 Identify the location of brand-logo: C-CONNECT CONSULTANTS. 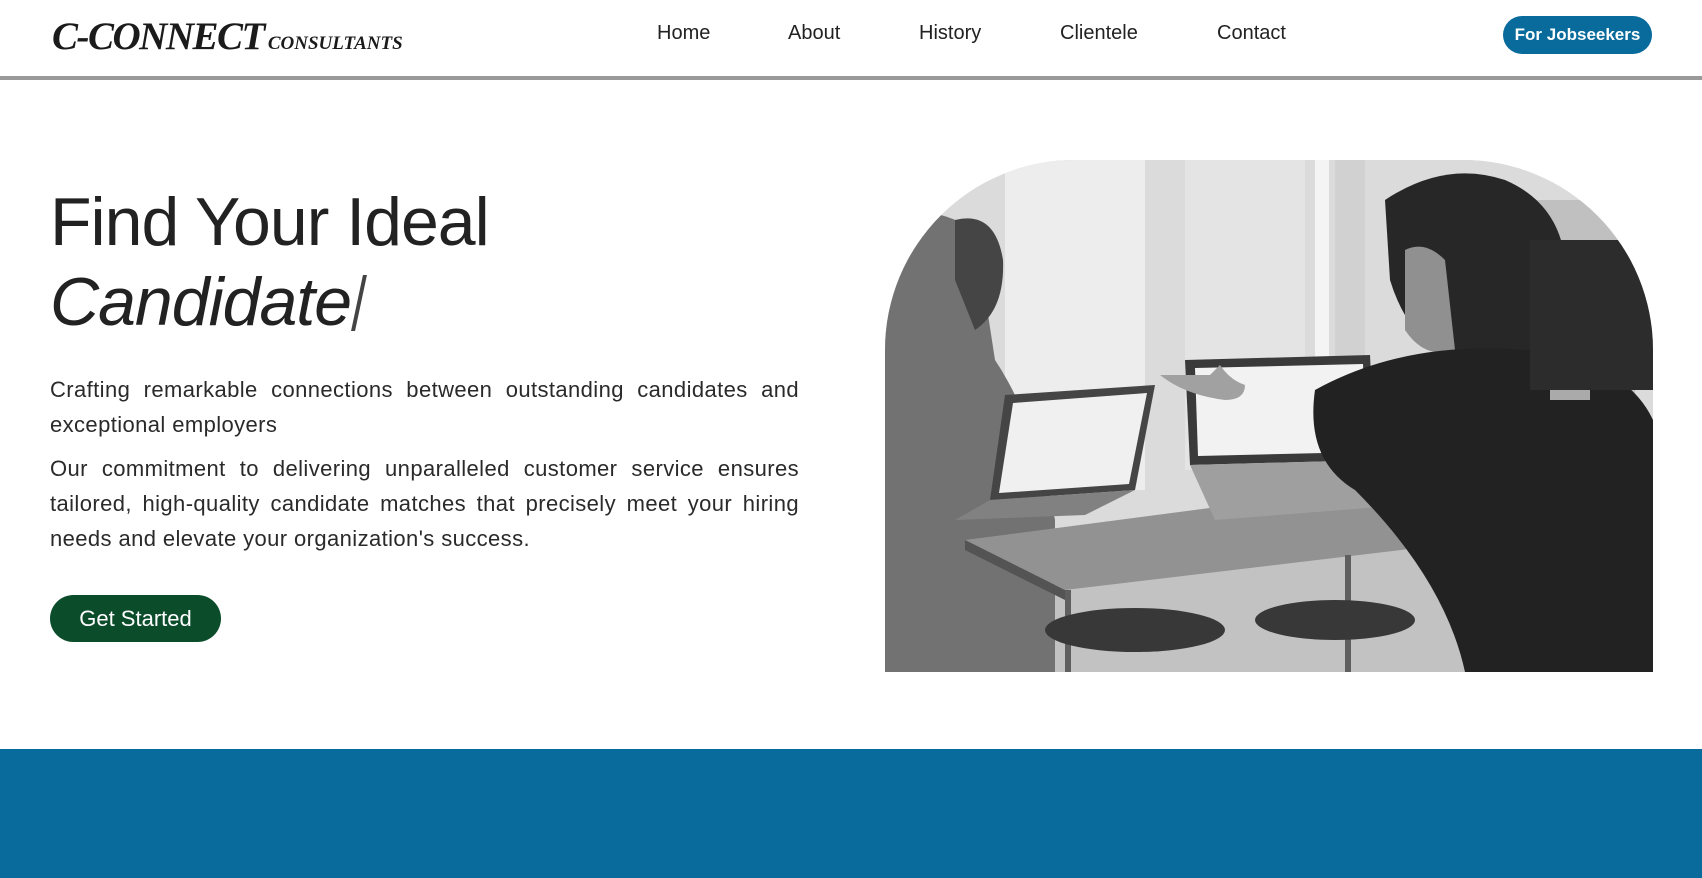
(227, 36).